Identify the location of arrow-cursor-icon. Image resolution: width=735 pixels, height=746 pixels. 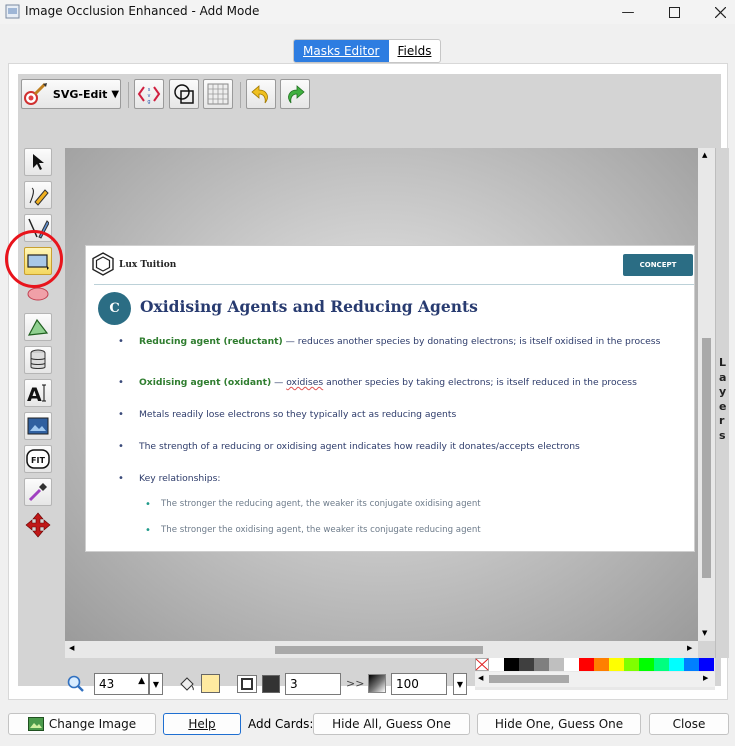
(38, 162).